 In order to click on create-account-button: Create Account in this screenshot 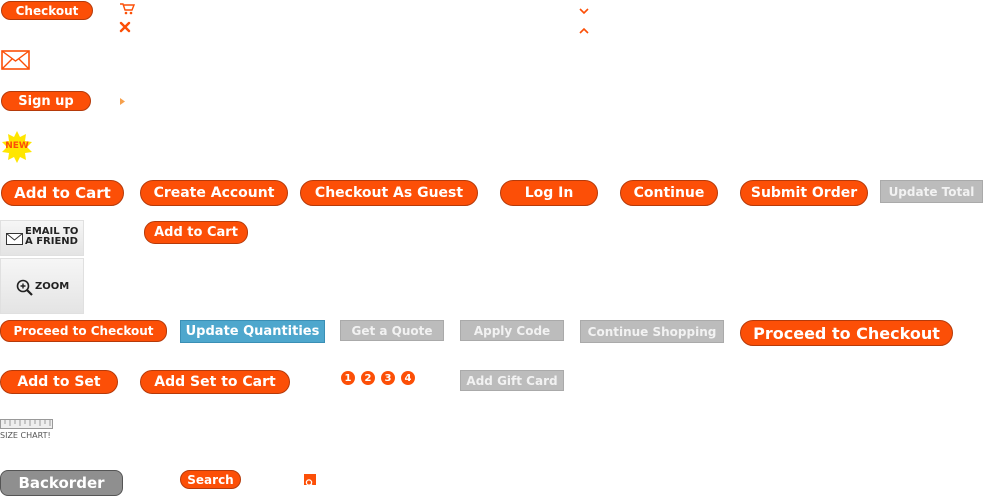, I will do `click(214, 193)`.